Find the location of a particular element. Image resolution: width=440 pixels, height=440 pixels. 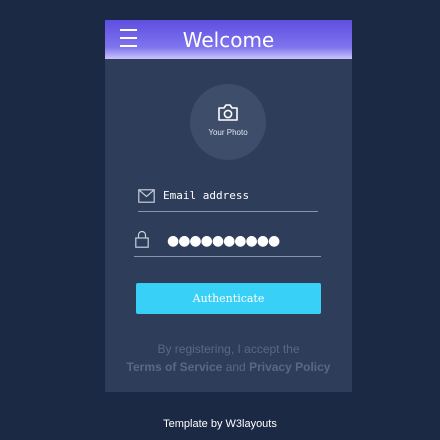

camera-icon is located at coordinates (228, 112).